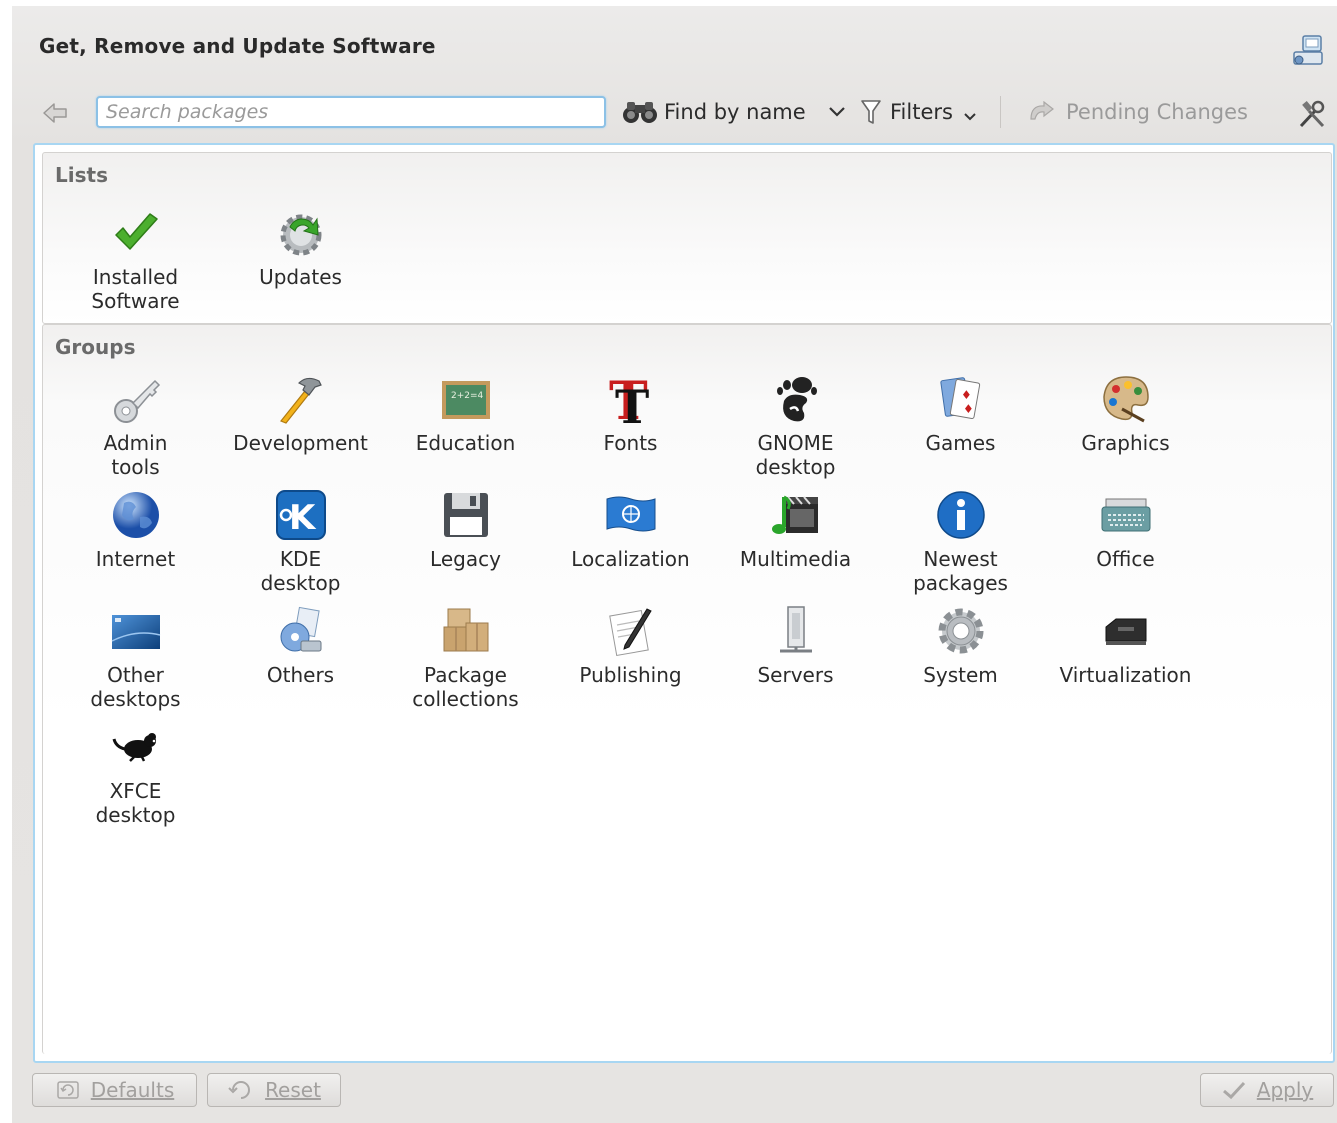 This screenshot has width=1337, height=1123. What do you see at coordinates (1125, 515) in the screenshot?
I see `typewriter-icon` at bounding box center [1125, 515].